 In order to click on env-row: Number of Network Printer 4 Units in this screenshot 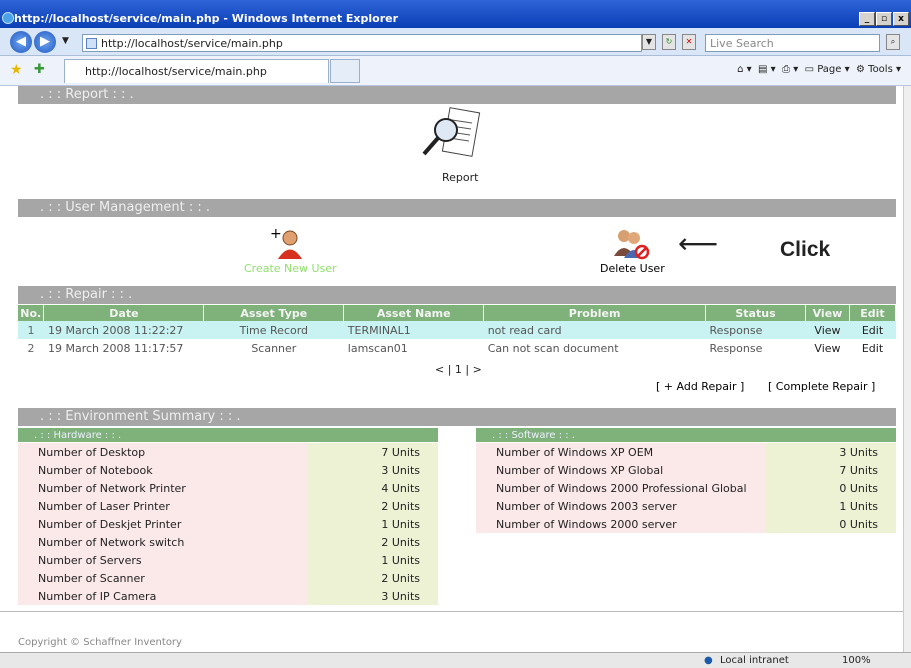, I will do `click(228, 488)`.